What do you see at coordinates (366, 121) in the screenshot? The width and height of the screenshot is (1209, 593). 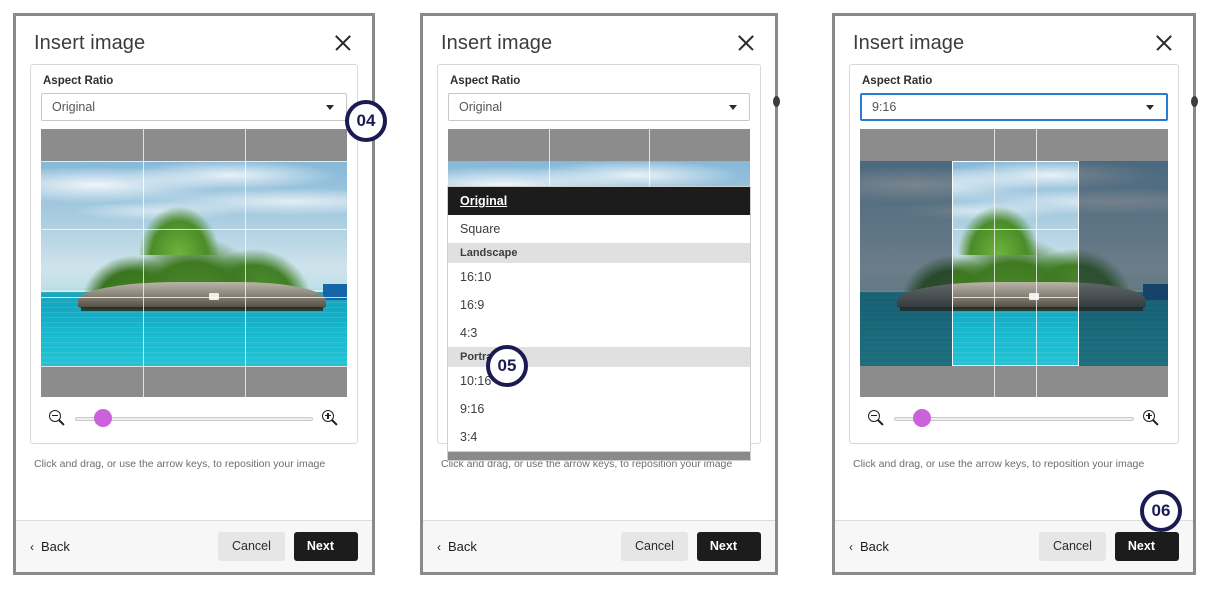 I see `callout-badge-04: 04` at bounding box center [366, 121].